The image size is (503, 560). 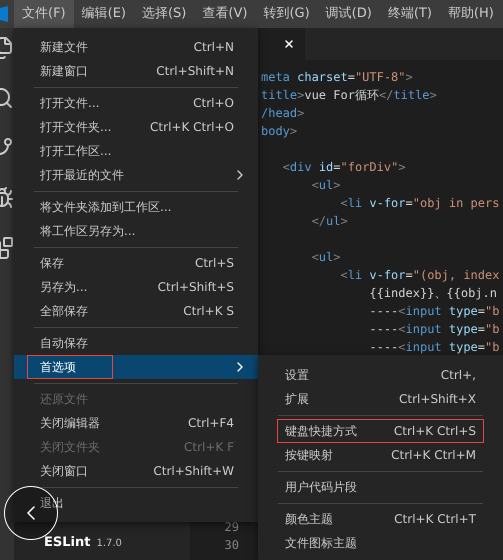 I want to click on menu-item: 打开文件... Ctrl+O, so click(x=136, y=103).